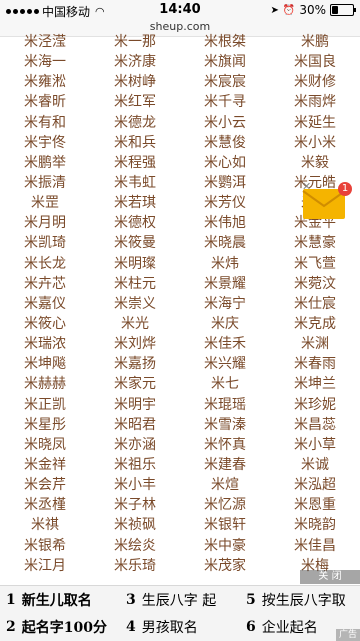  I want to click on name-item: 米慧豪, so click(315, 243).